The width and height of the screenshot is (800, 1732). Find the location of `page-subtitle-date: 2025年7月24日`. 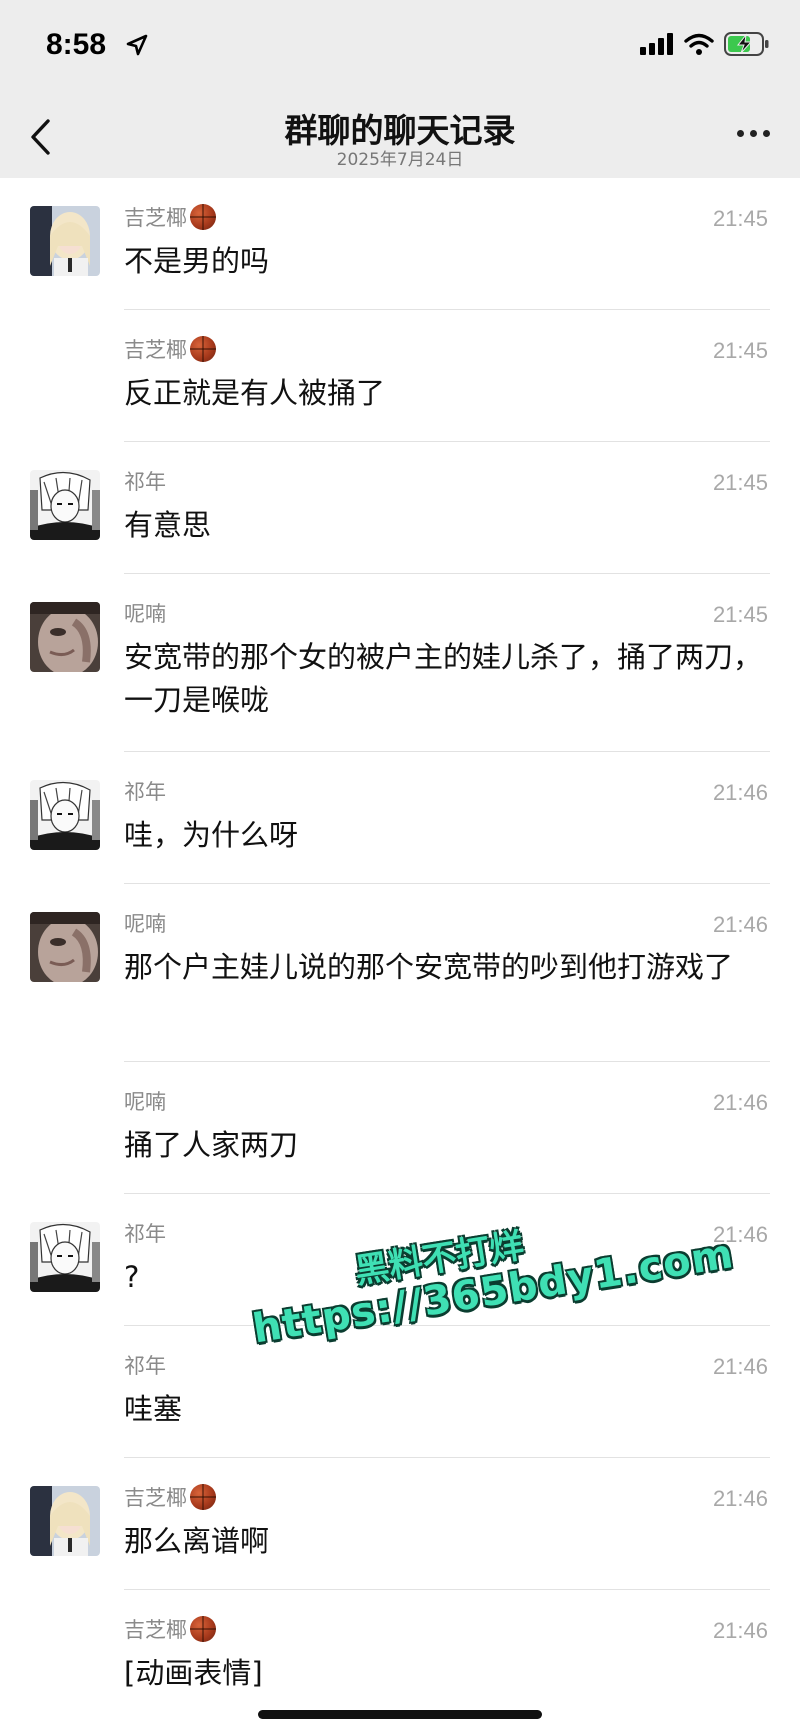

page-subtitle-date: 2025年7月24日 is located at coordinates (400, 160).